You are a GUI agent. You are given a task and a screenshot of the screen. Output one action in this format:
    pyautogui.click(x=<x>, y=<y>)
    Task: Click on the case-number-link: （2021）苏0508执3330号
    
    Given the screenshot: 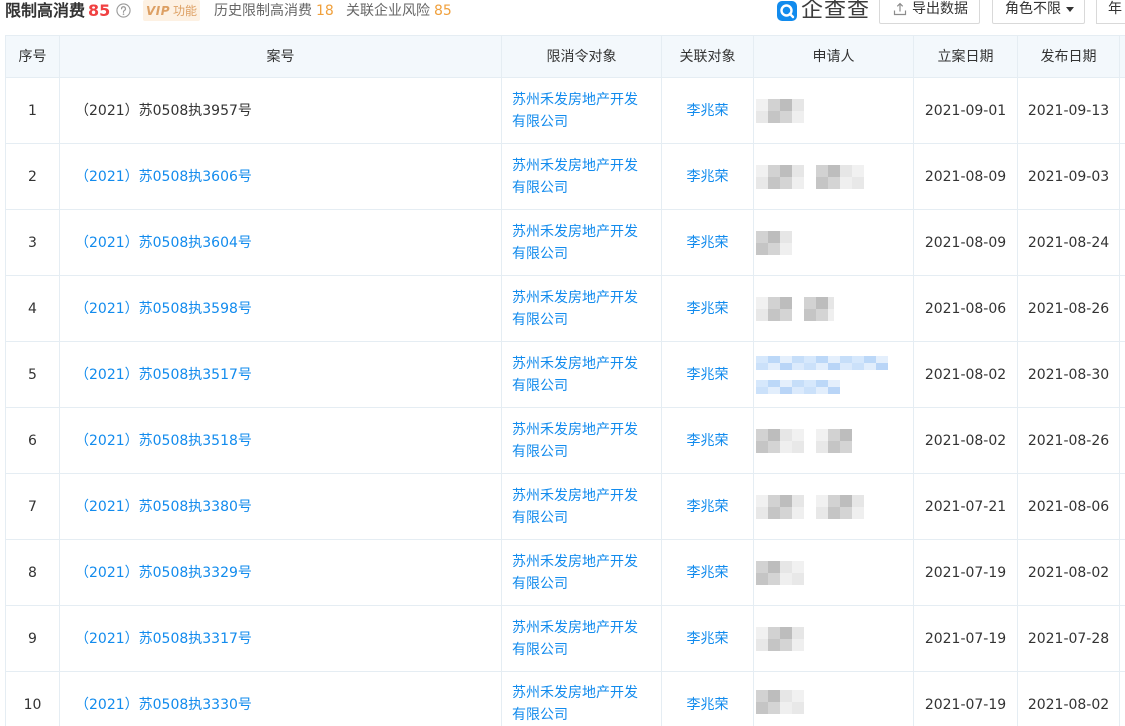 What is the action you would take?
    pyautogui.click(x=163, y=705)
    